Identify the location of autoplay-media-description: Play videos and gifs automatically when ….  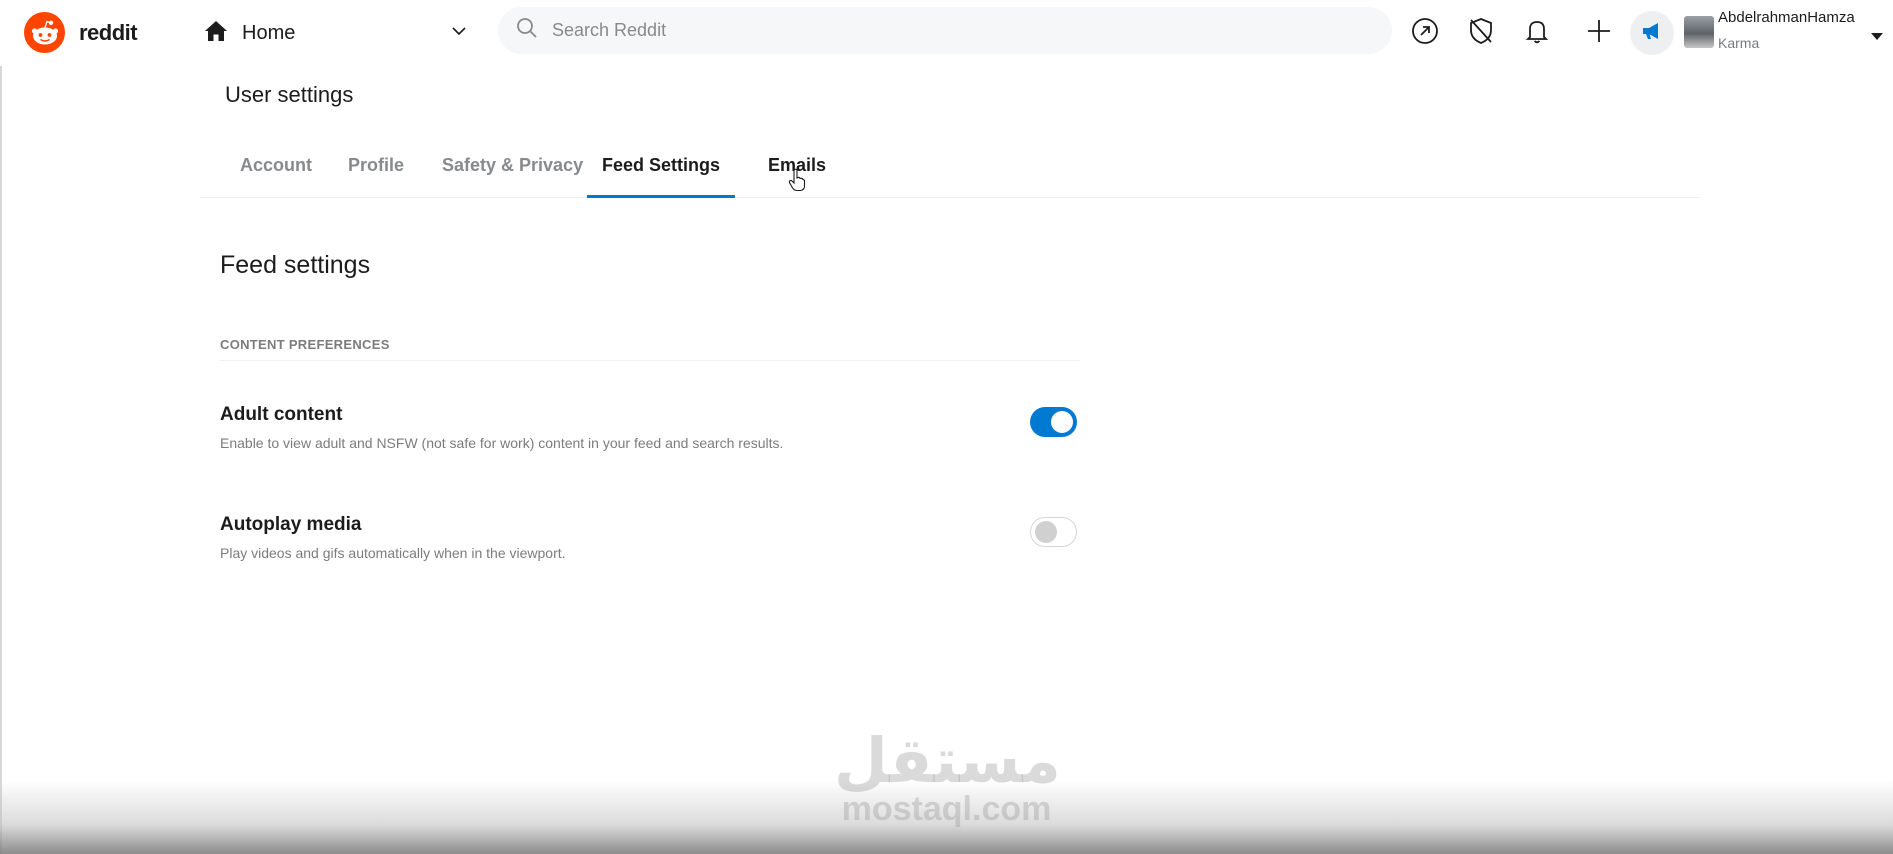
(393, 553).